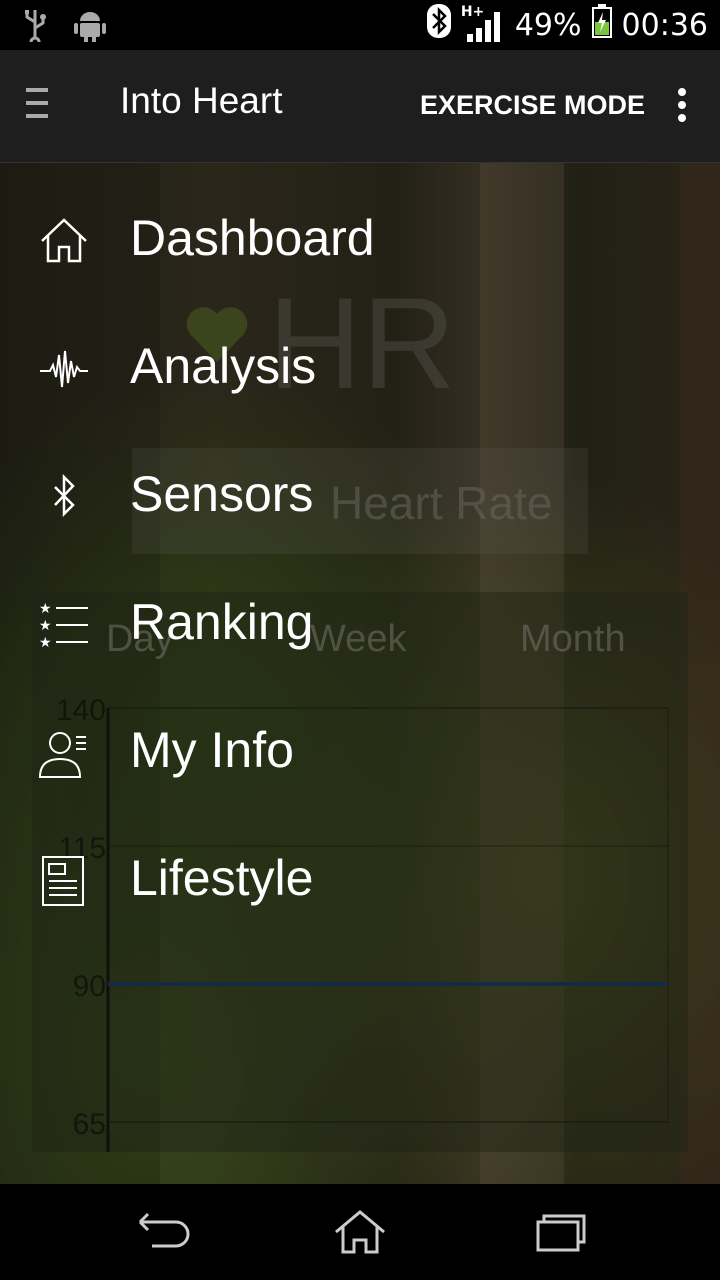 The width and height of the screenshot is (720, 1280). What do you see at coordinates (360, 760) in the screenshot?
I see `drawer-item-my-info: My Info` at bounding box center [360, 760].